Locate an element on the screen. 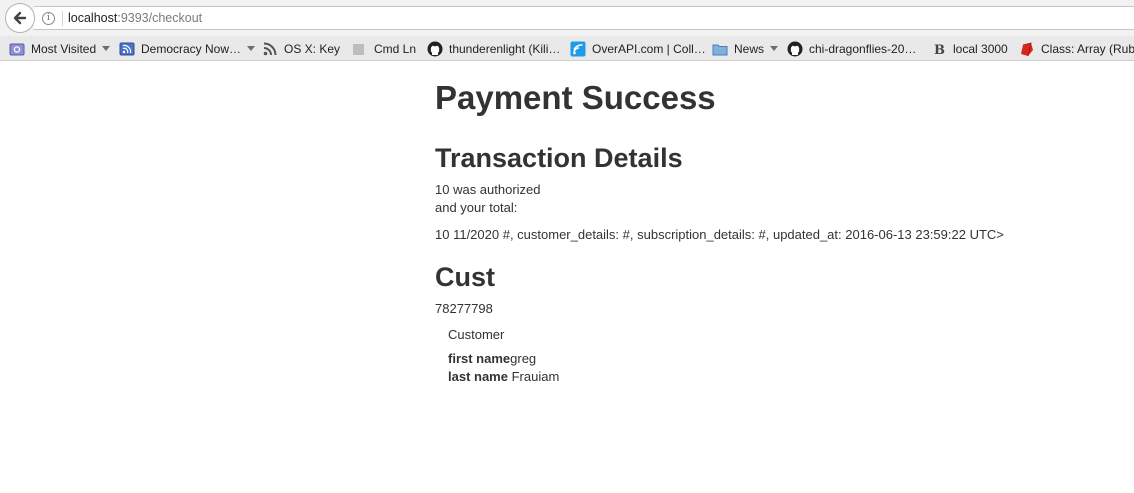 The image size is (1134, 493). bookmark-os-x-key: OS X: Key is located at coordinates (301, 48).